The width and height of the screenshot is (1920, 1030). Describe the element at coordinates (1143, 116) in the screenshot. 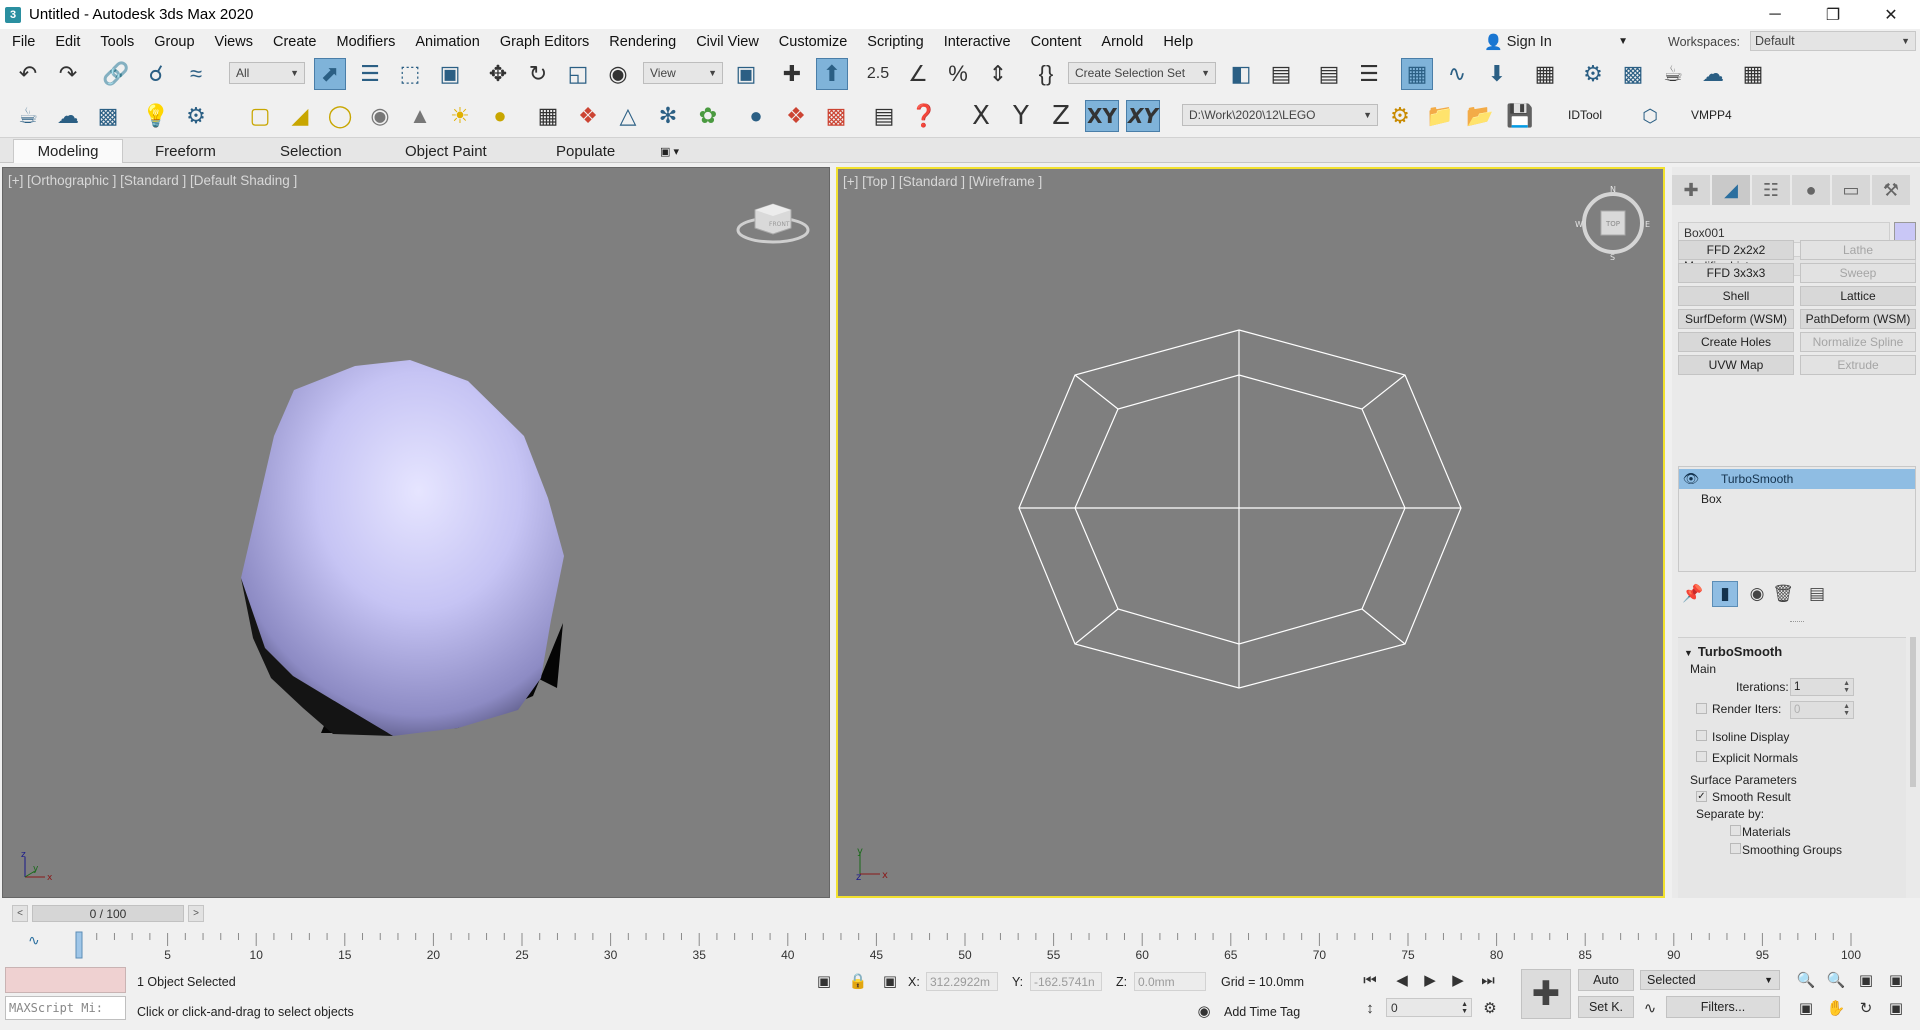

I see `axis-xy-cycle-button: XY` at that location.